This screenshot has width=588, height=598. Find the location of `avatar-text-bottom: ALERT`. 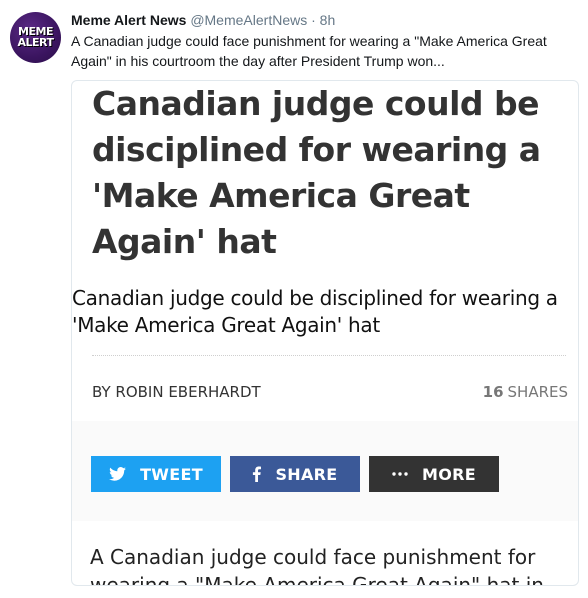

avatar-text-bottom: ALERT is located at coordinates (35, 42).